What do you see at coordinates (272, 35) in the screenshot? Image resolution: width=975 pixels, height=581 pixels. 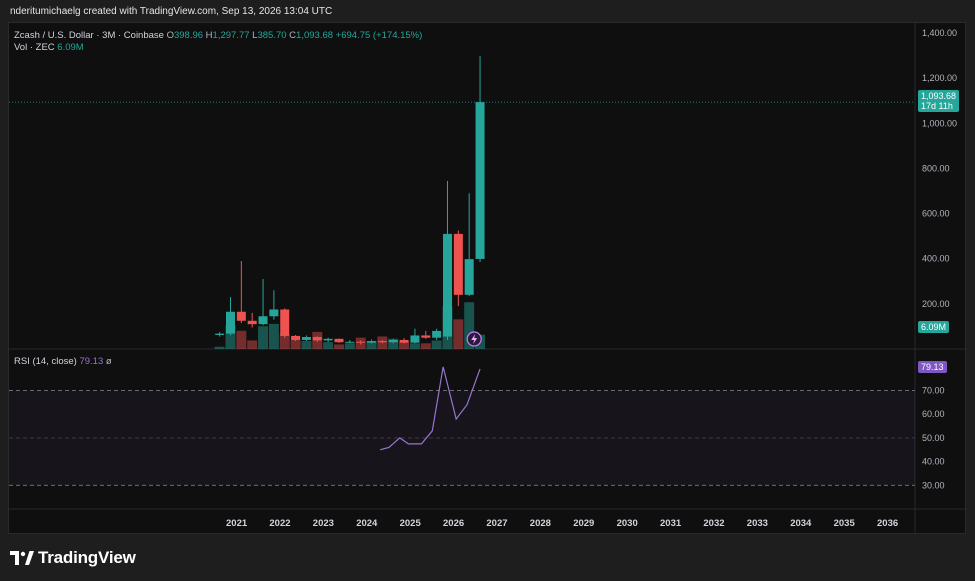 I see `low-value: 385.70` at bounding box center [272, 35].